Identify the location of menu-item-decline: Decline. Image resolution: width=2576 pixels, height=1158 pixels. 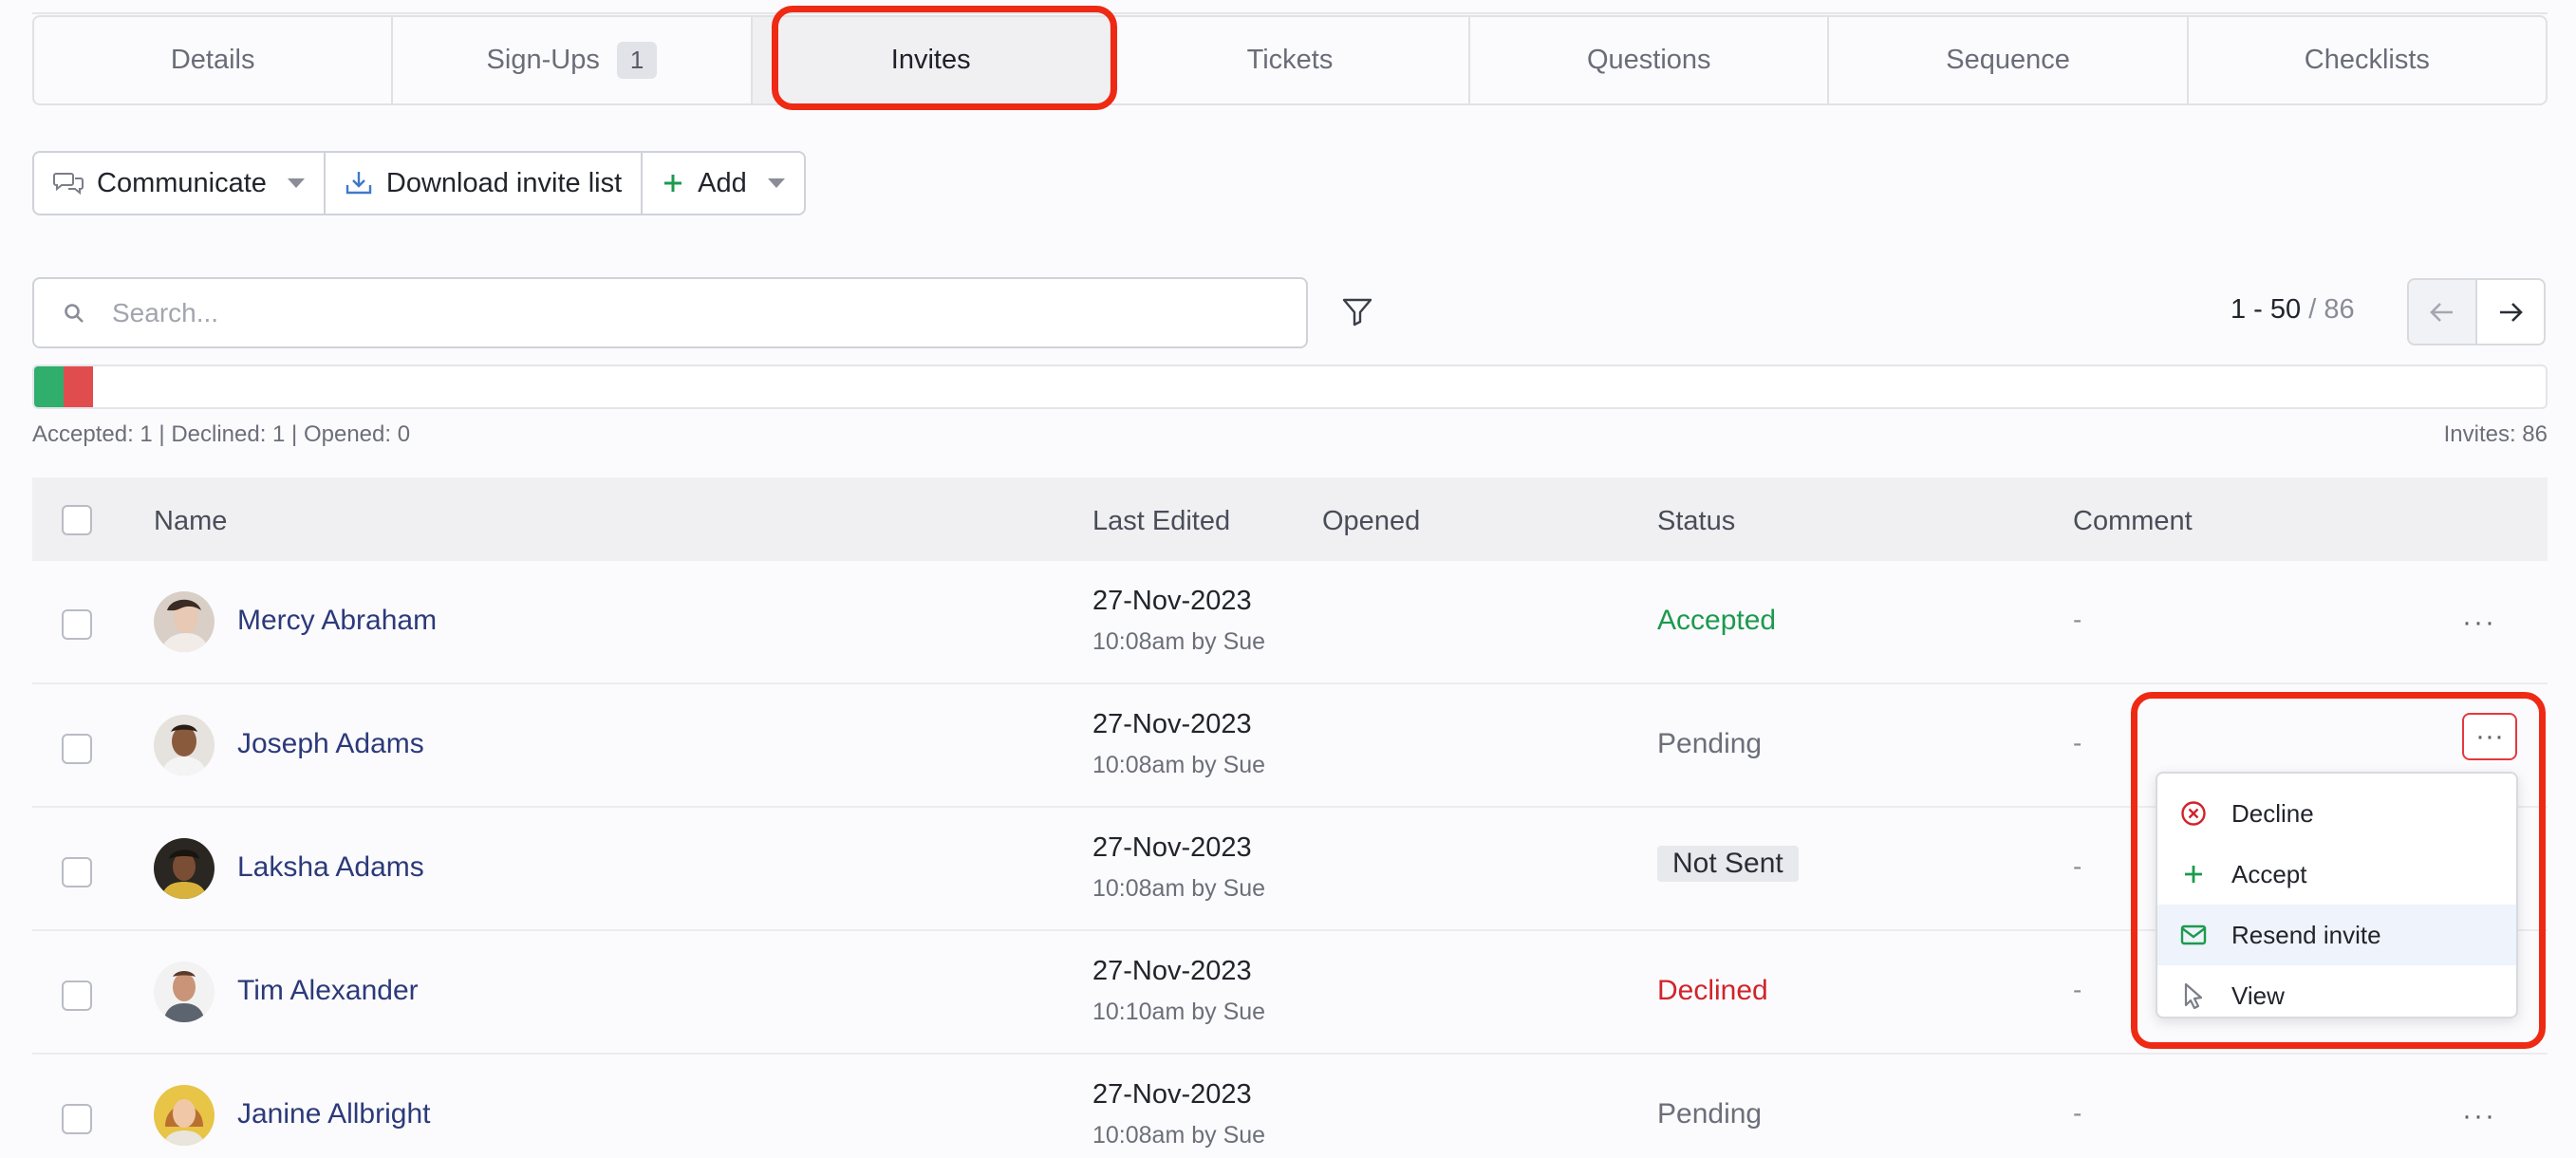
(2337, 813).